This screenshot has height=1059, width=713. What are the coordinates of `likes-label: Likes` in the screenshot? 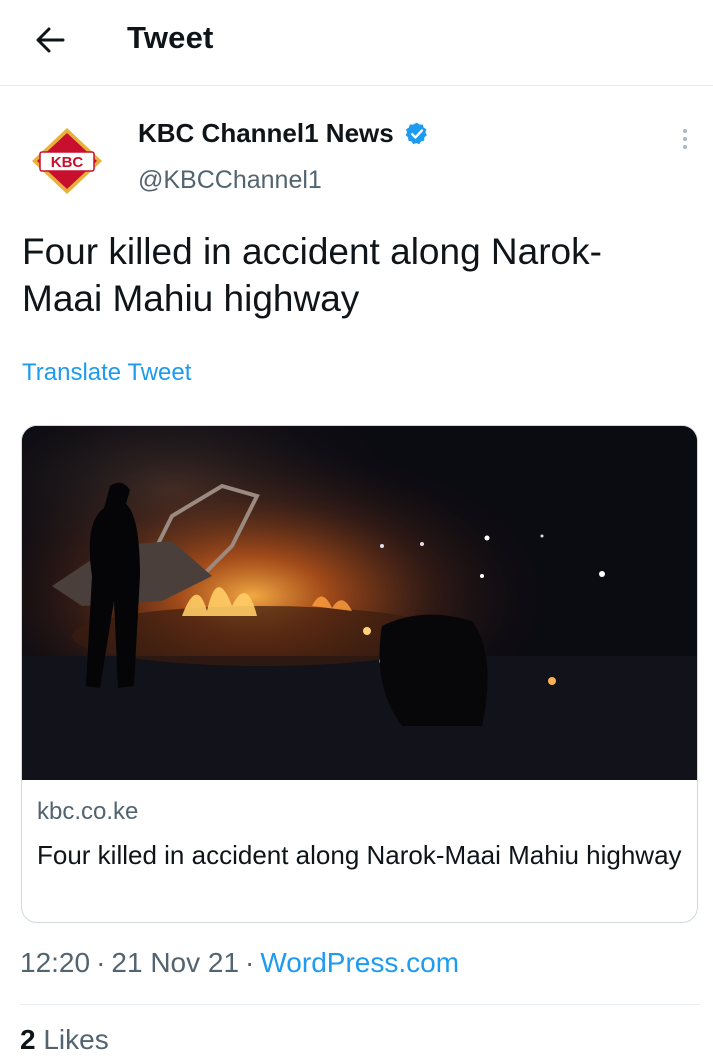 It's located at (76, 1039).